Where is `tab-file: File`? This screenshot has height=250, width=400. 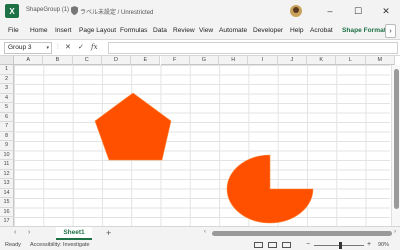
tab-file: File is located at coordinates (13, 30).